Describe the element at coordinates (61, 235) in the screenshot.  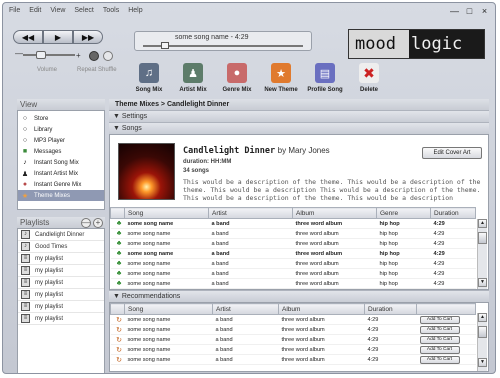
I see `playlist-item: ♪ Candlelight Dinner` at that location.